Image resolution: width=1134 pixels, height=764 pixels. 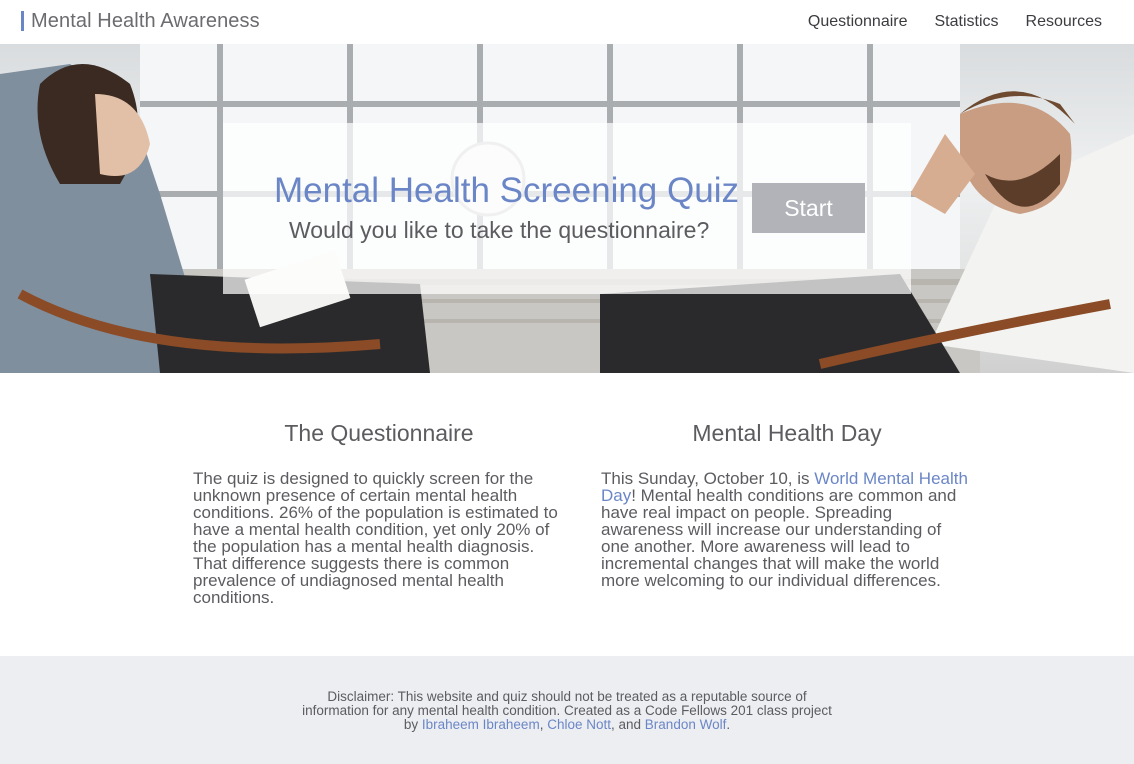 I want to click on brand-accent-bar, so click(x=22, y=21).